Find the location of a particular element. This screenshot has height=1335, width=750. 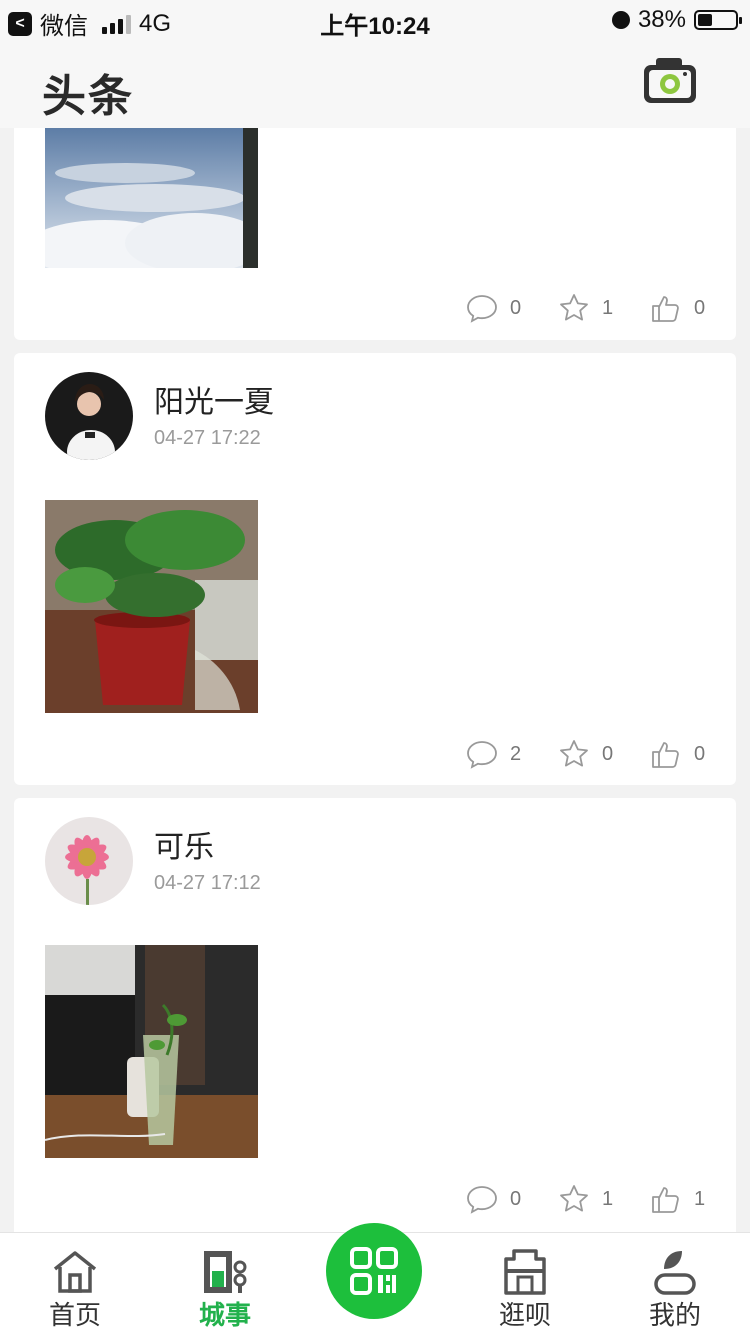

profile-icon is located at coordinates (675, 1273).